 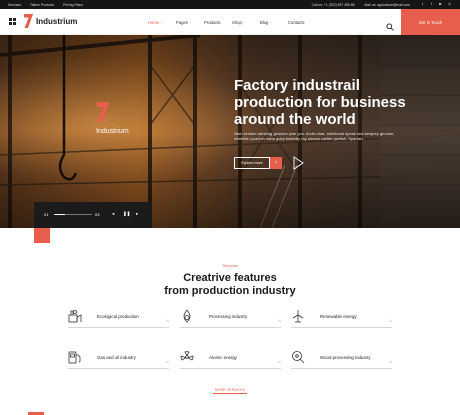 What do you see at coordinates (73, 5) in the screenshot?
I see `topbar-link-pricing: Pricing Plans` at bounding box center [73, 5].